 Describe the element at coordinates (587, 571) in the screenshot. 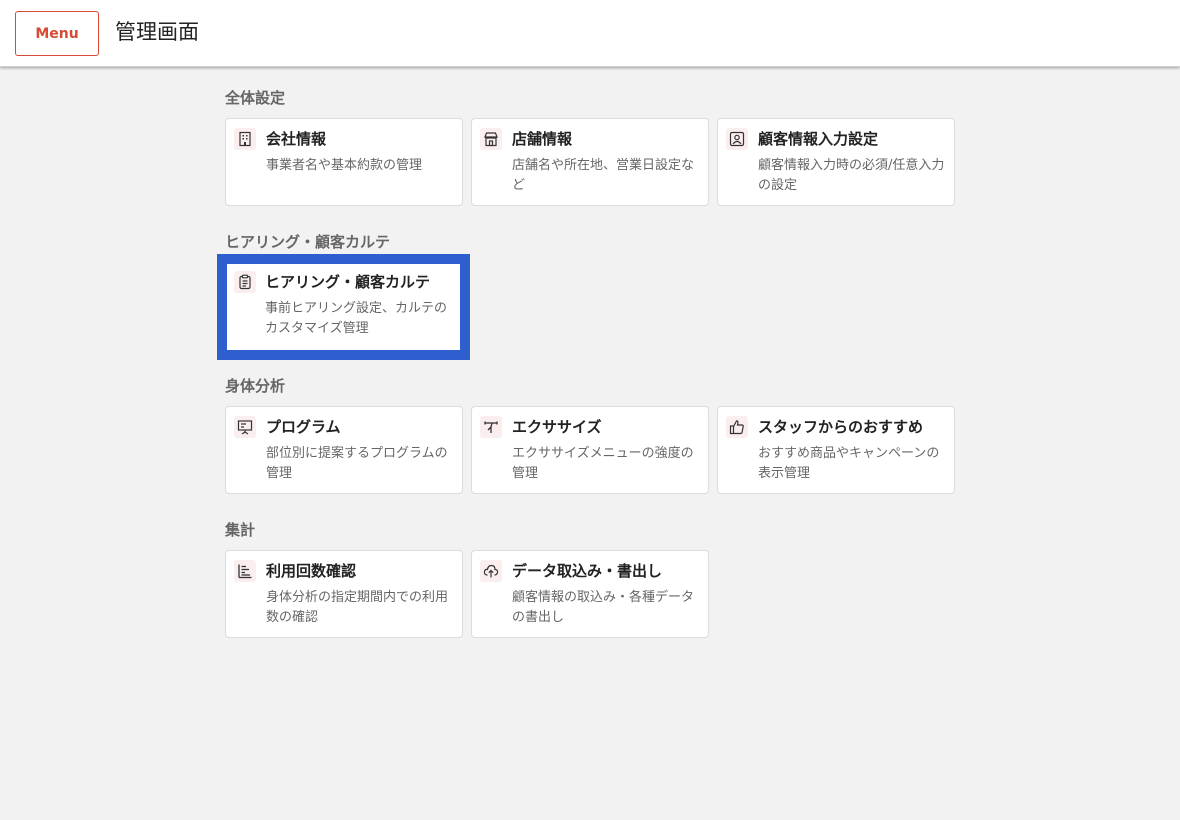

I see `card-title: データ取込み・書出し` at that location.